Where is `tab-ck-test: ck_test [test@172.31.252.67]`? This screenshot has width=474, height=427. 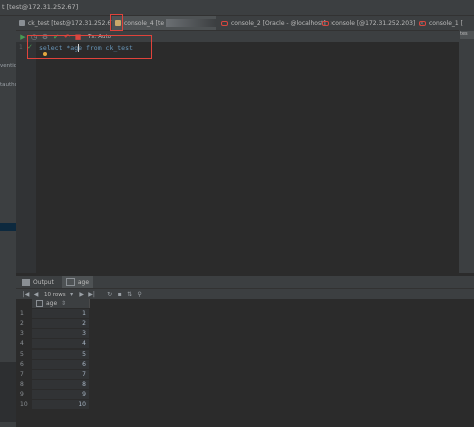
tab-ck-test: ck_test [test@172.31.252.67] is located at coordinates (66, 23).